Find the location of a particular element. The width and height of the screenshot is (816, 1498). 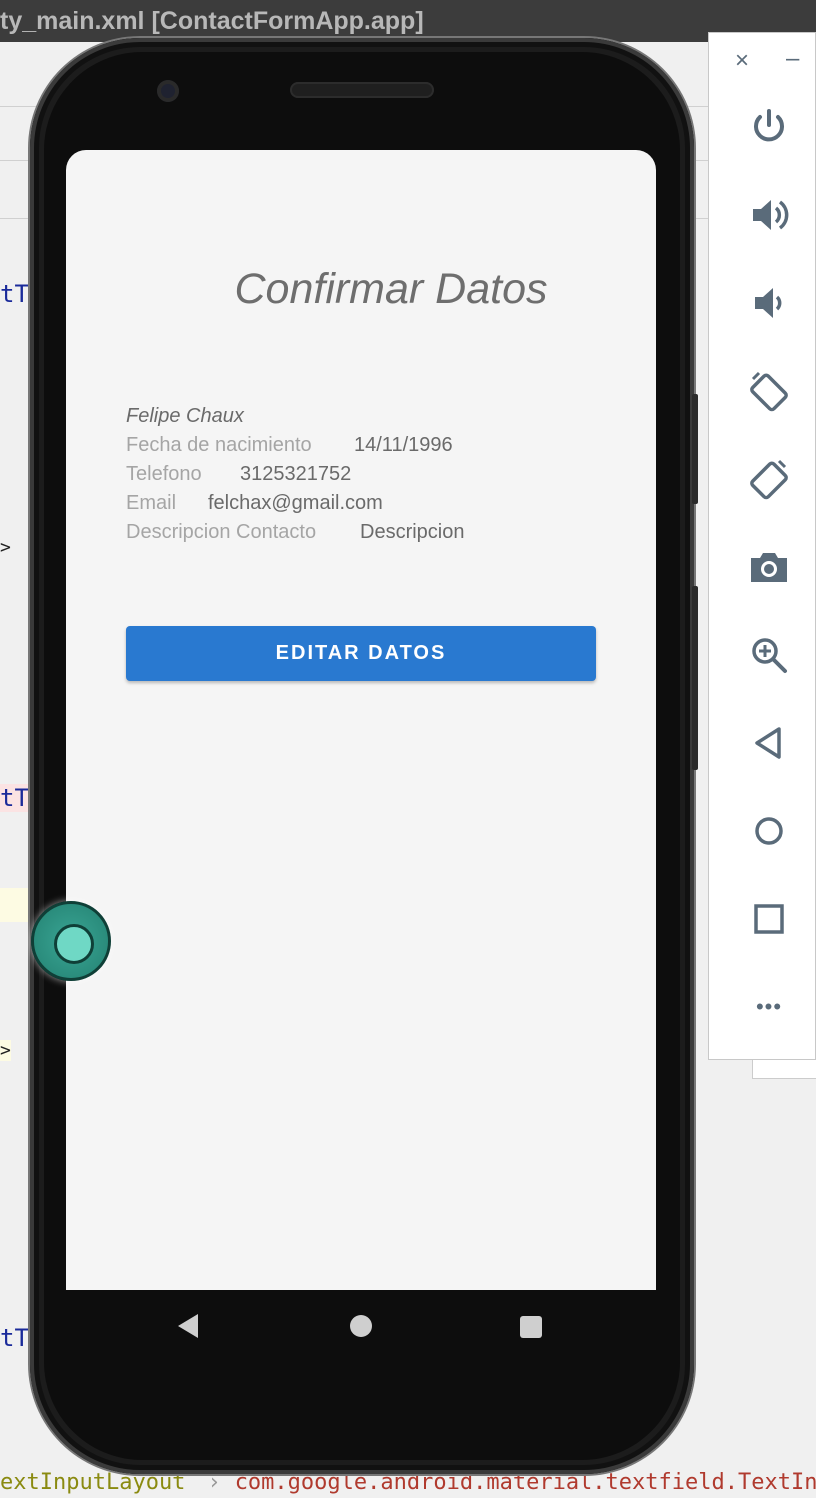

toolbar-shadow is located at coordinates (784, 1069).